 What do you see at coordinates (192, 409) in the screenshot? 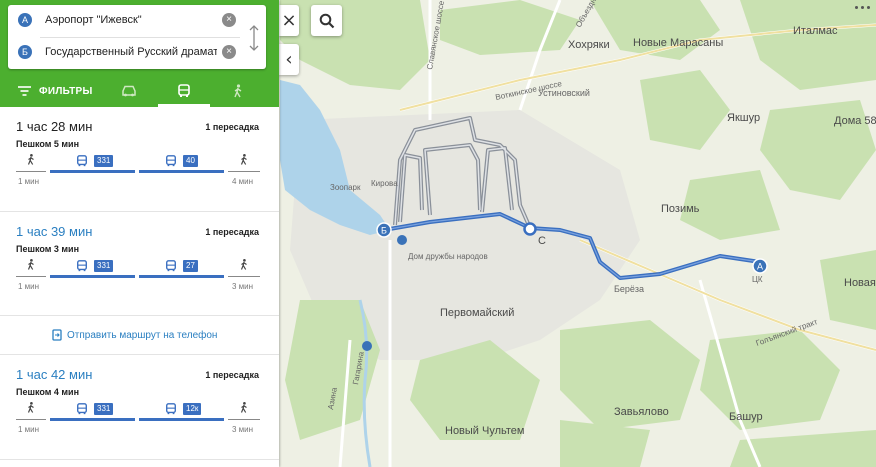
I see `bus-number: 12к` at bounding box center [192, 409].